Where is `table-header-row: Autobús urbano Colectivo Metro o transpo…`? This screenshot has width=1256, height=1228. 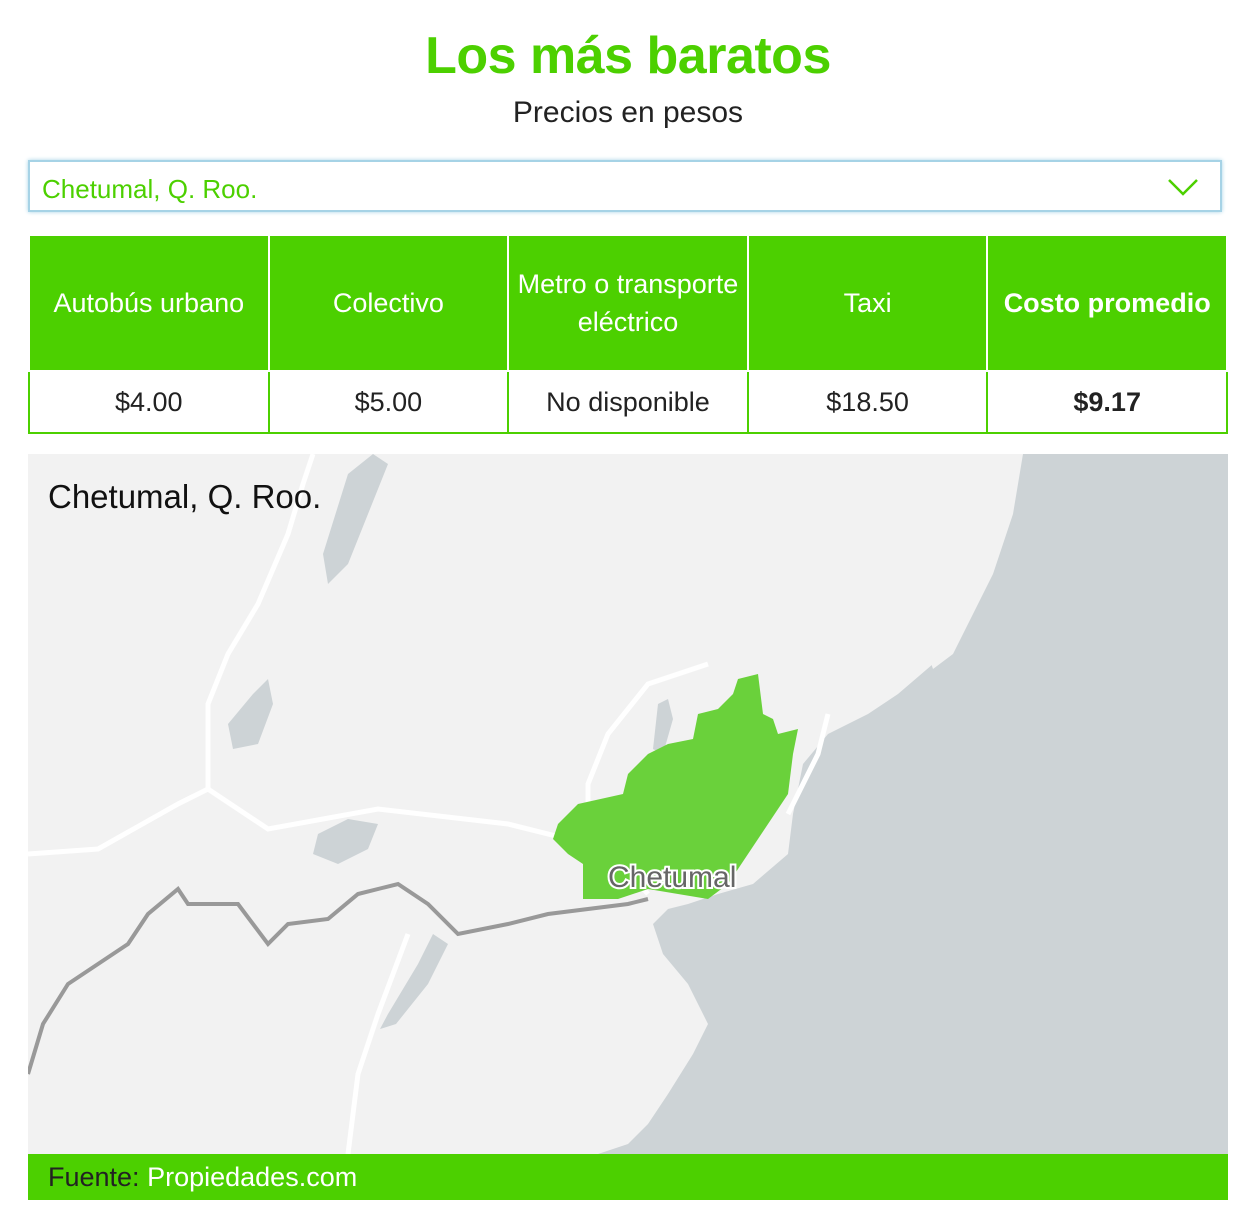 table-header-row: Autobús urbano Colectivo Metro o transpo… is located at coordinates (628, 303).